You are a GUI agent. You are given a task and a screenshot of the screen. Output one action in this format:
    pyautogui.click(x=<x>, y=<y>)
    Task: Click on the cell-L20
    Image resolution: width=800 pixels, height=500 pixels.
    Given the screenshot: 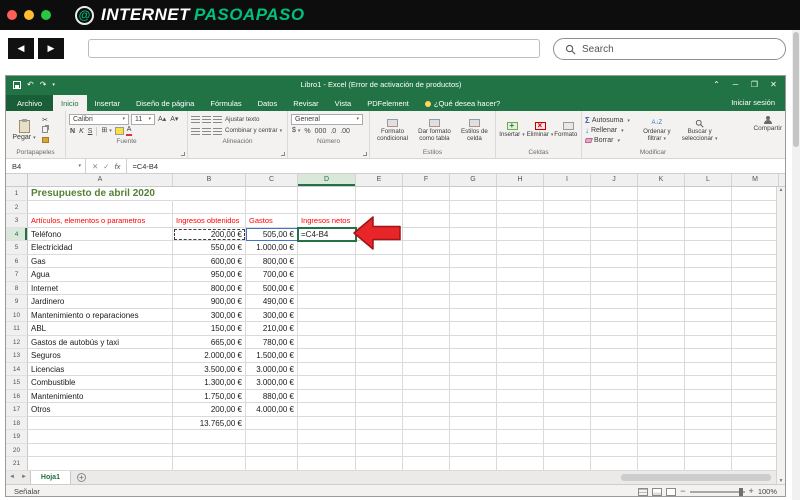 What is the action you would take?
    pyautogui.click(x=708, y=450)
    